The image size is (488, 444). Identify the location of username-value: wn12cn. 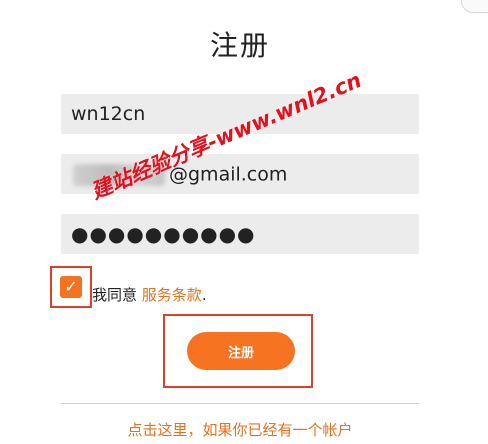
(108, 114).